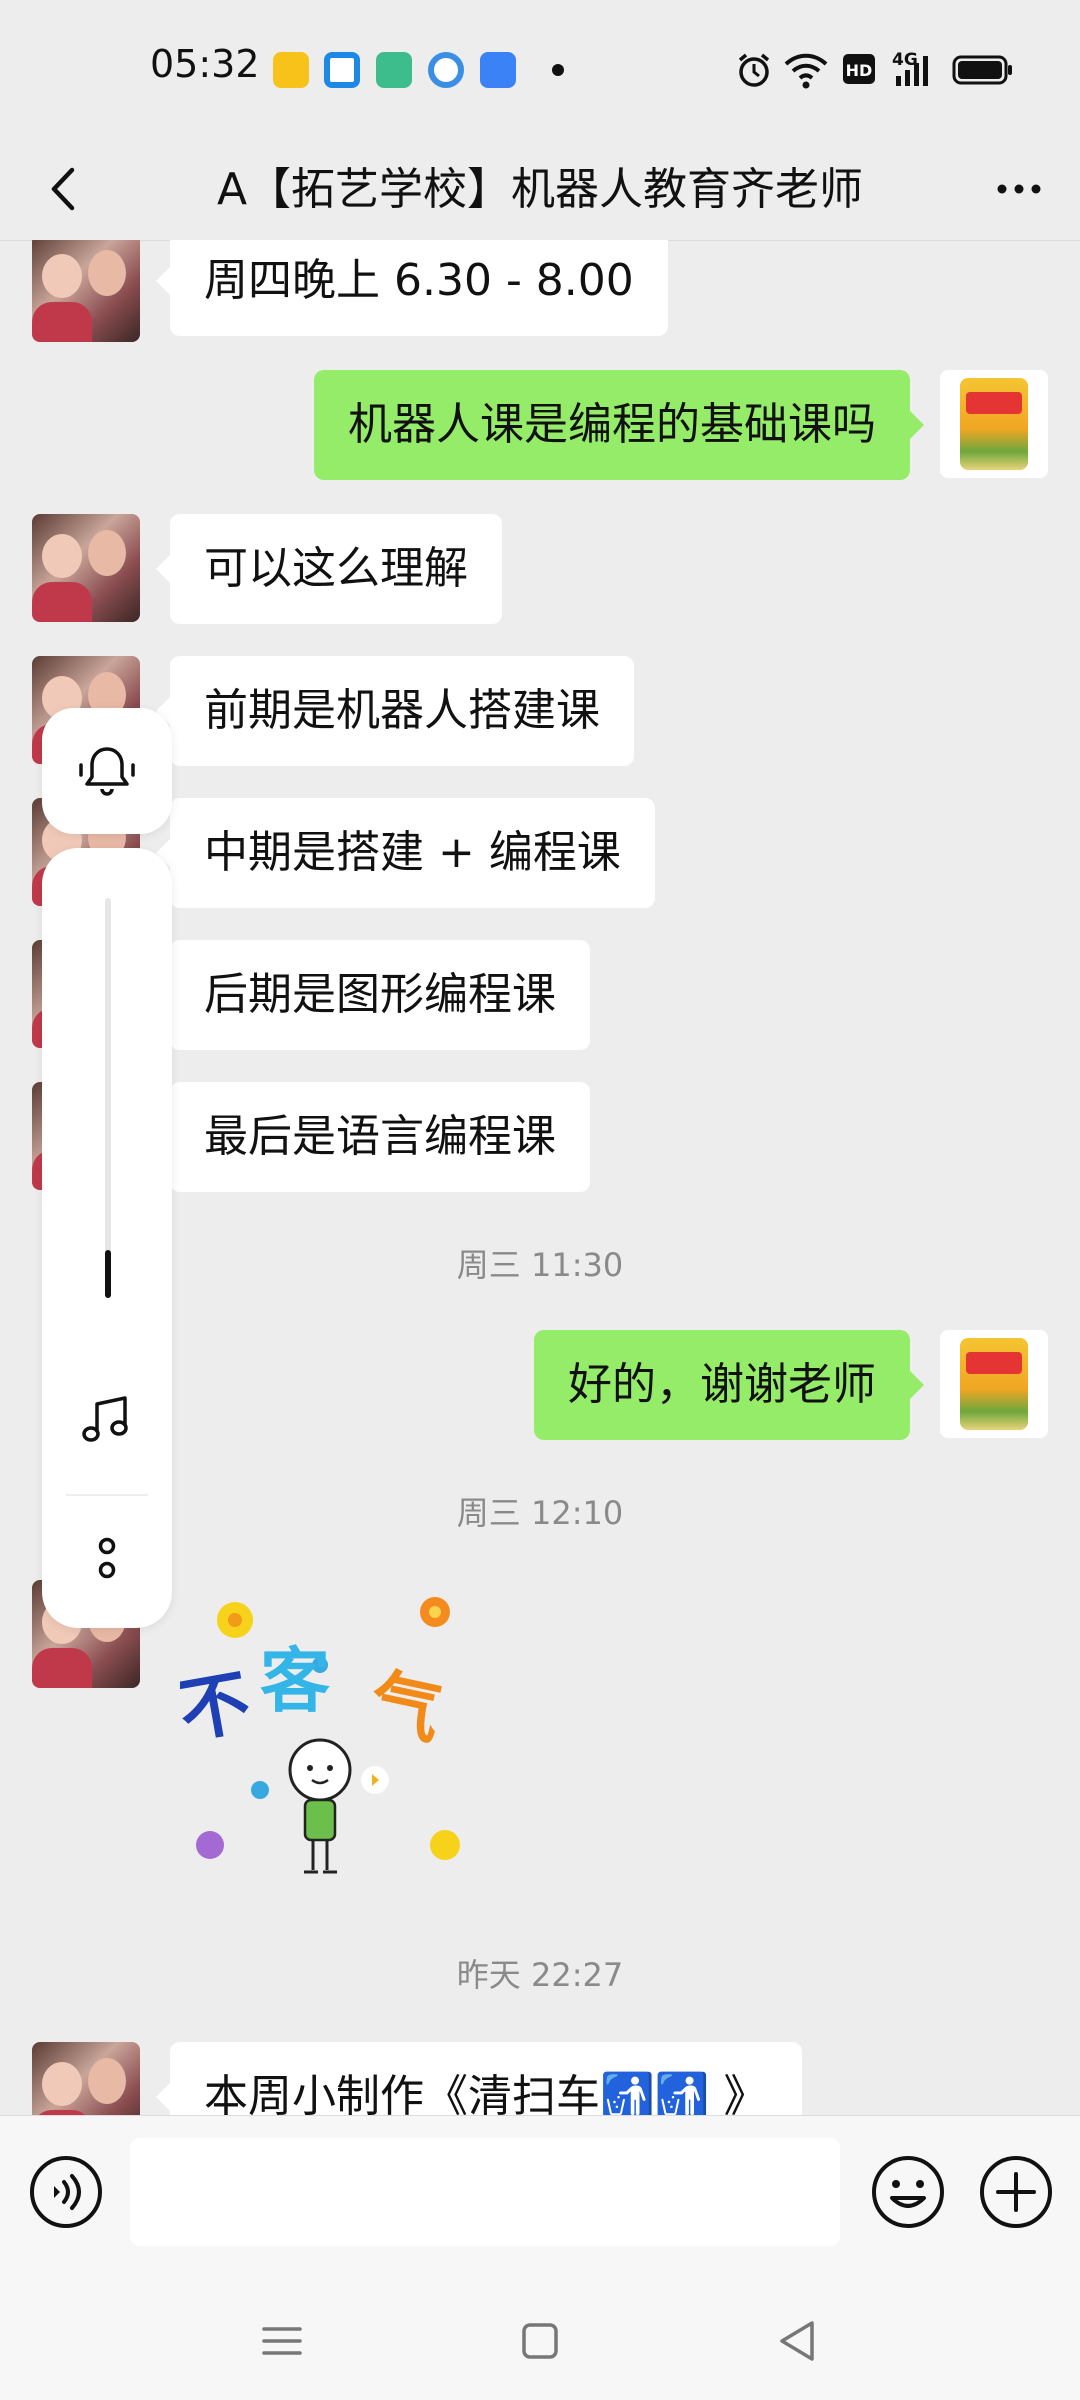 This screenshot has height=2400, width=1080. Describe the element at coordinates (394, 70) in the screenshot. I see `green-app-icon` at that location.